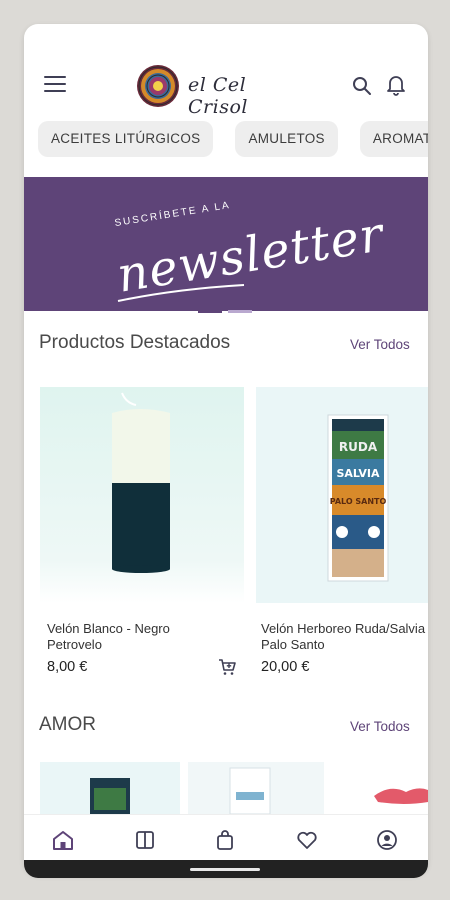  I want to click on product-price: 20,00 €, so click(285, 667).